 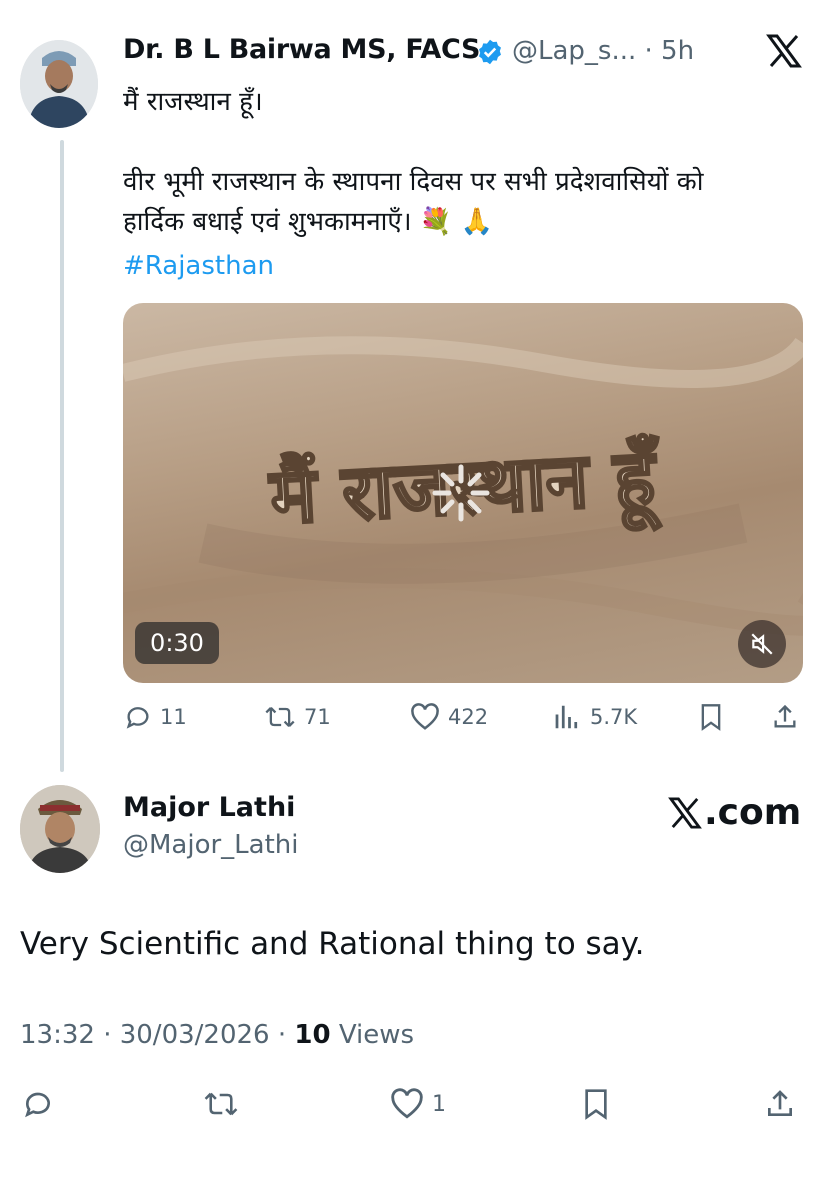 I want to click on repost-button, so click(x=221, y=1104).